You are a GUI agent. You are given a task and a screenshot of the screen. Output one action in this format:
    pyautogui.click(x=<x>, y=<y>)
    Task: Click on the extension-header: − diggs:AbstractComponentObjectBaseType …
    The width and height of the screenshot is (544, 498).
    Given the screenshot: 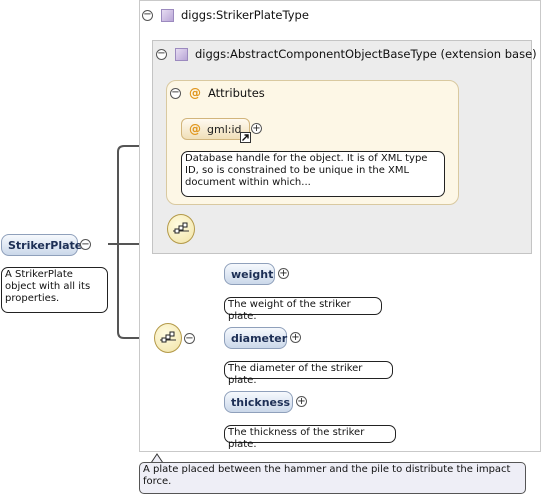 What is the action you would take?
    pyautogui.click(x=346, y=54)
    